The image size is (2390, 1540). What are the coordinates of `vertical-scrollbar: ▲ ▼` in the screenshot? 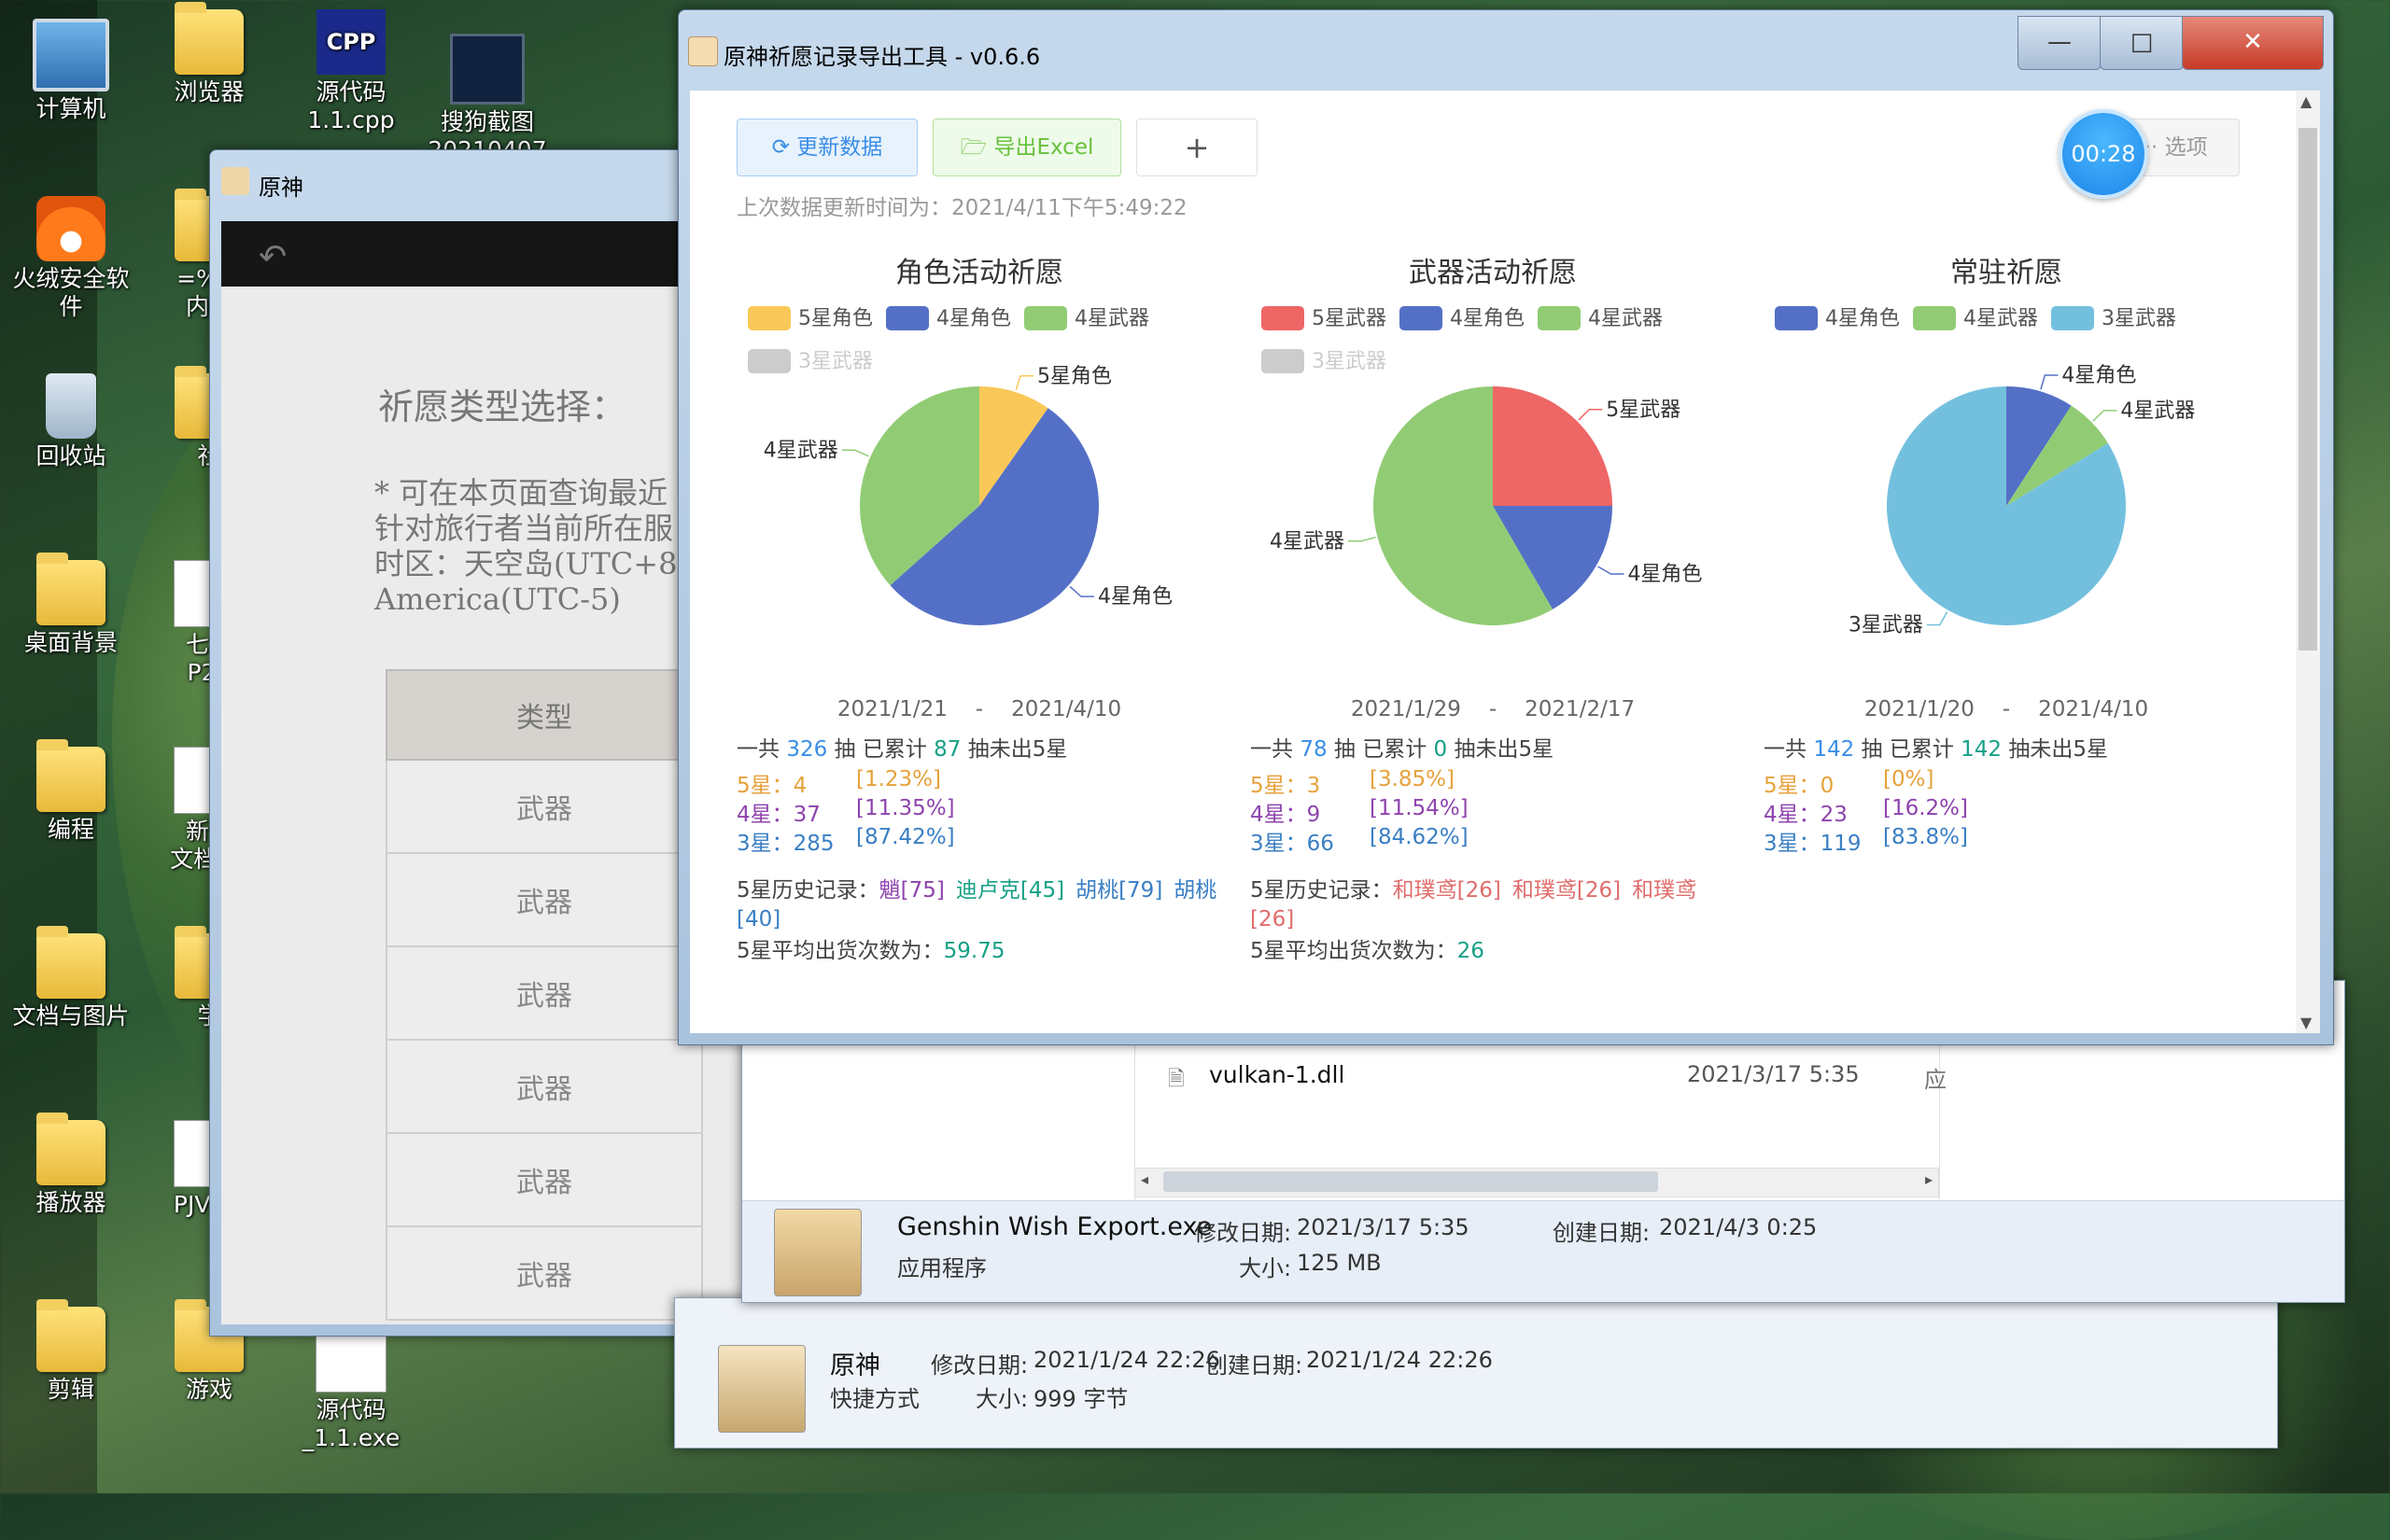 It's located at (2308, 562).